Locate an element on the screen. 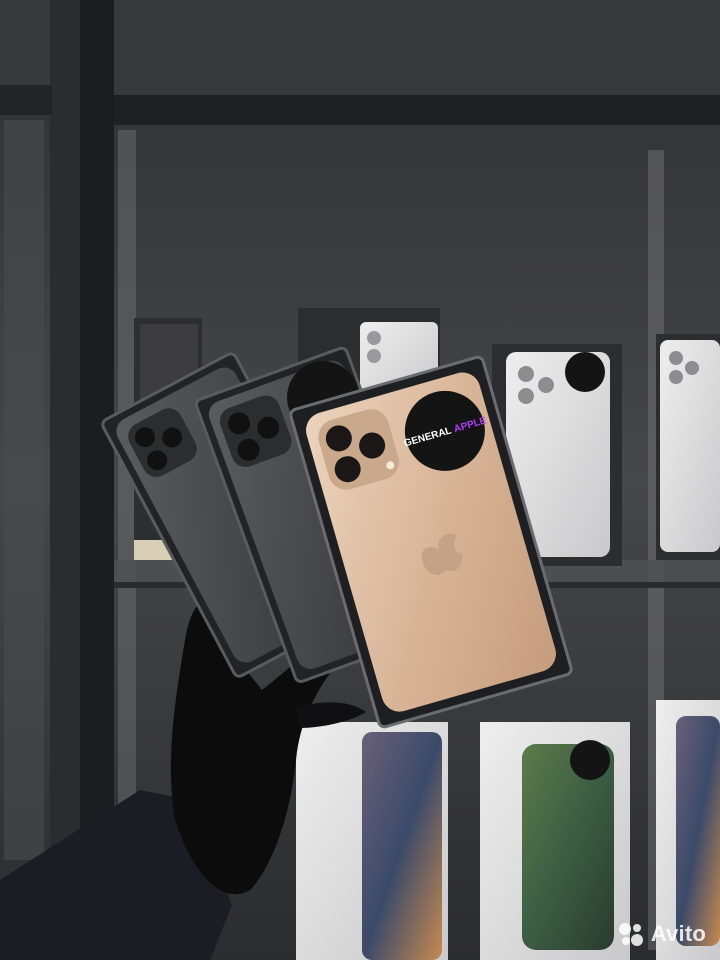 The height and width of the screenshot is (960, 720). case-left-edge is located at coordinates (65, 480).